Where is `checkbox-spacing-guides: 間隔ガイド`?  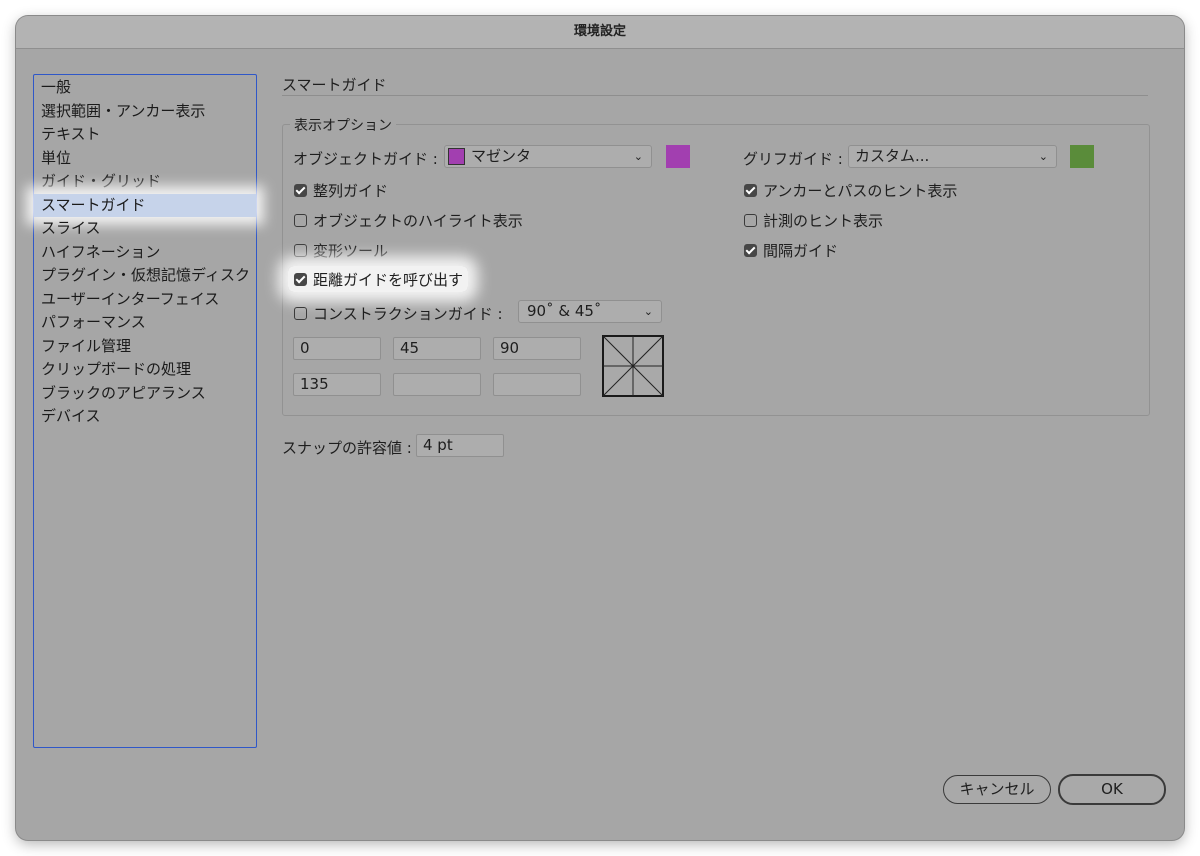
checkbox-spacing-guides: 間隔ガイド is located at coordinates (791, 250).